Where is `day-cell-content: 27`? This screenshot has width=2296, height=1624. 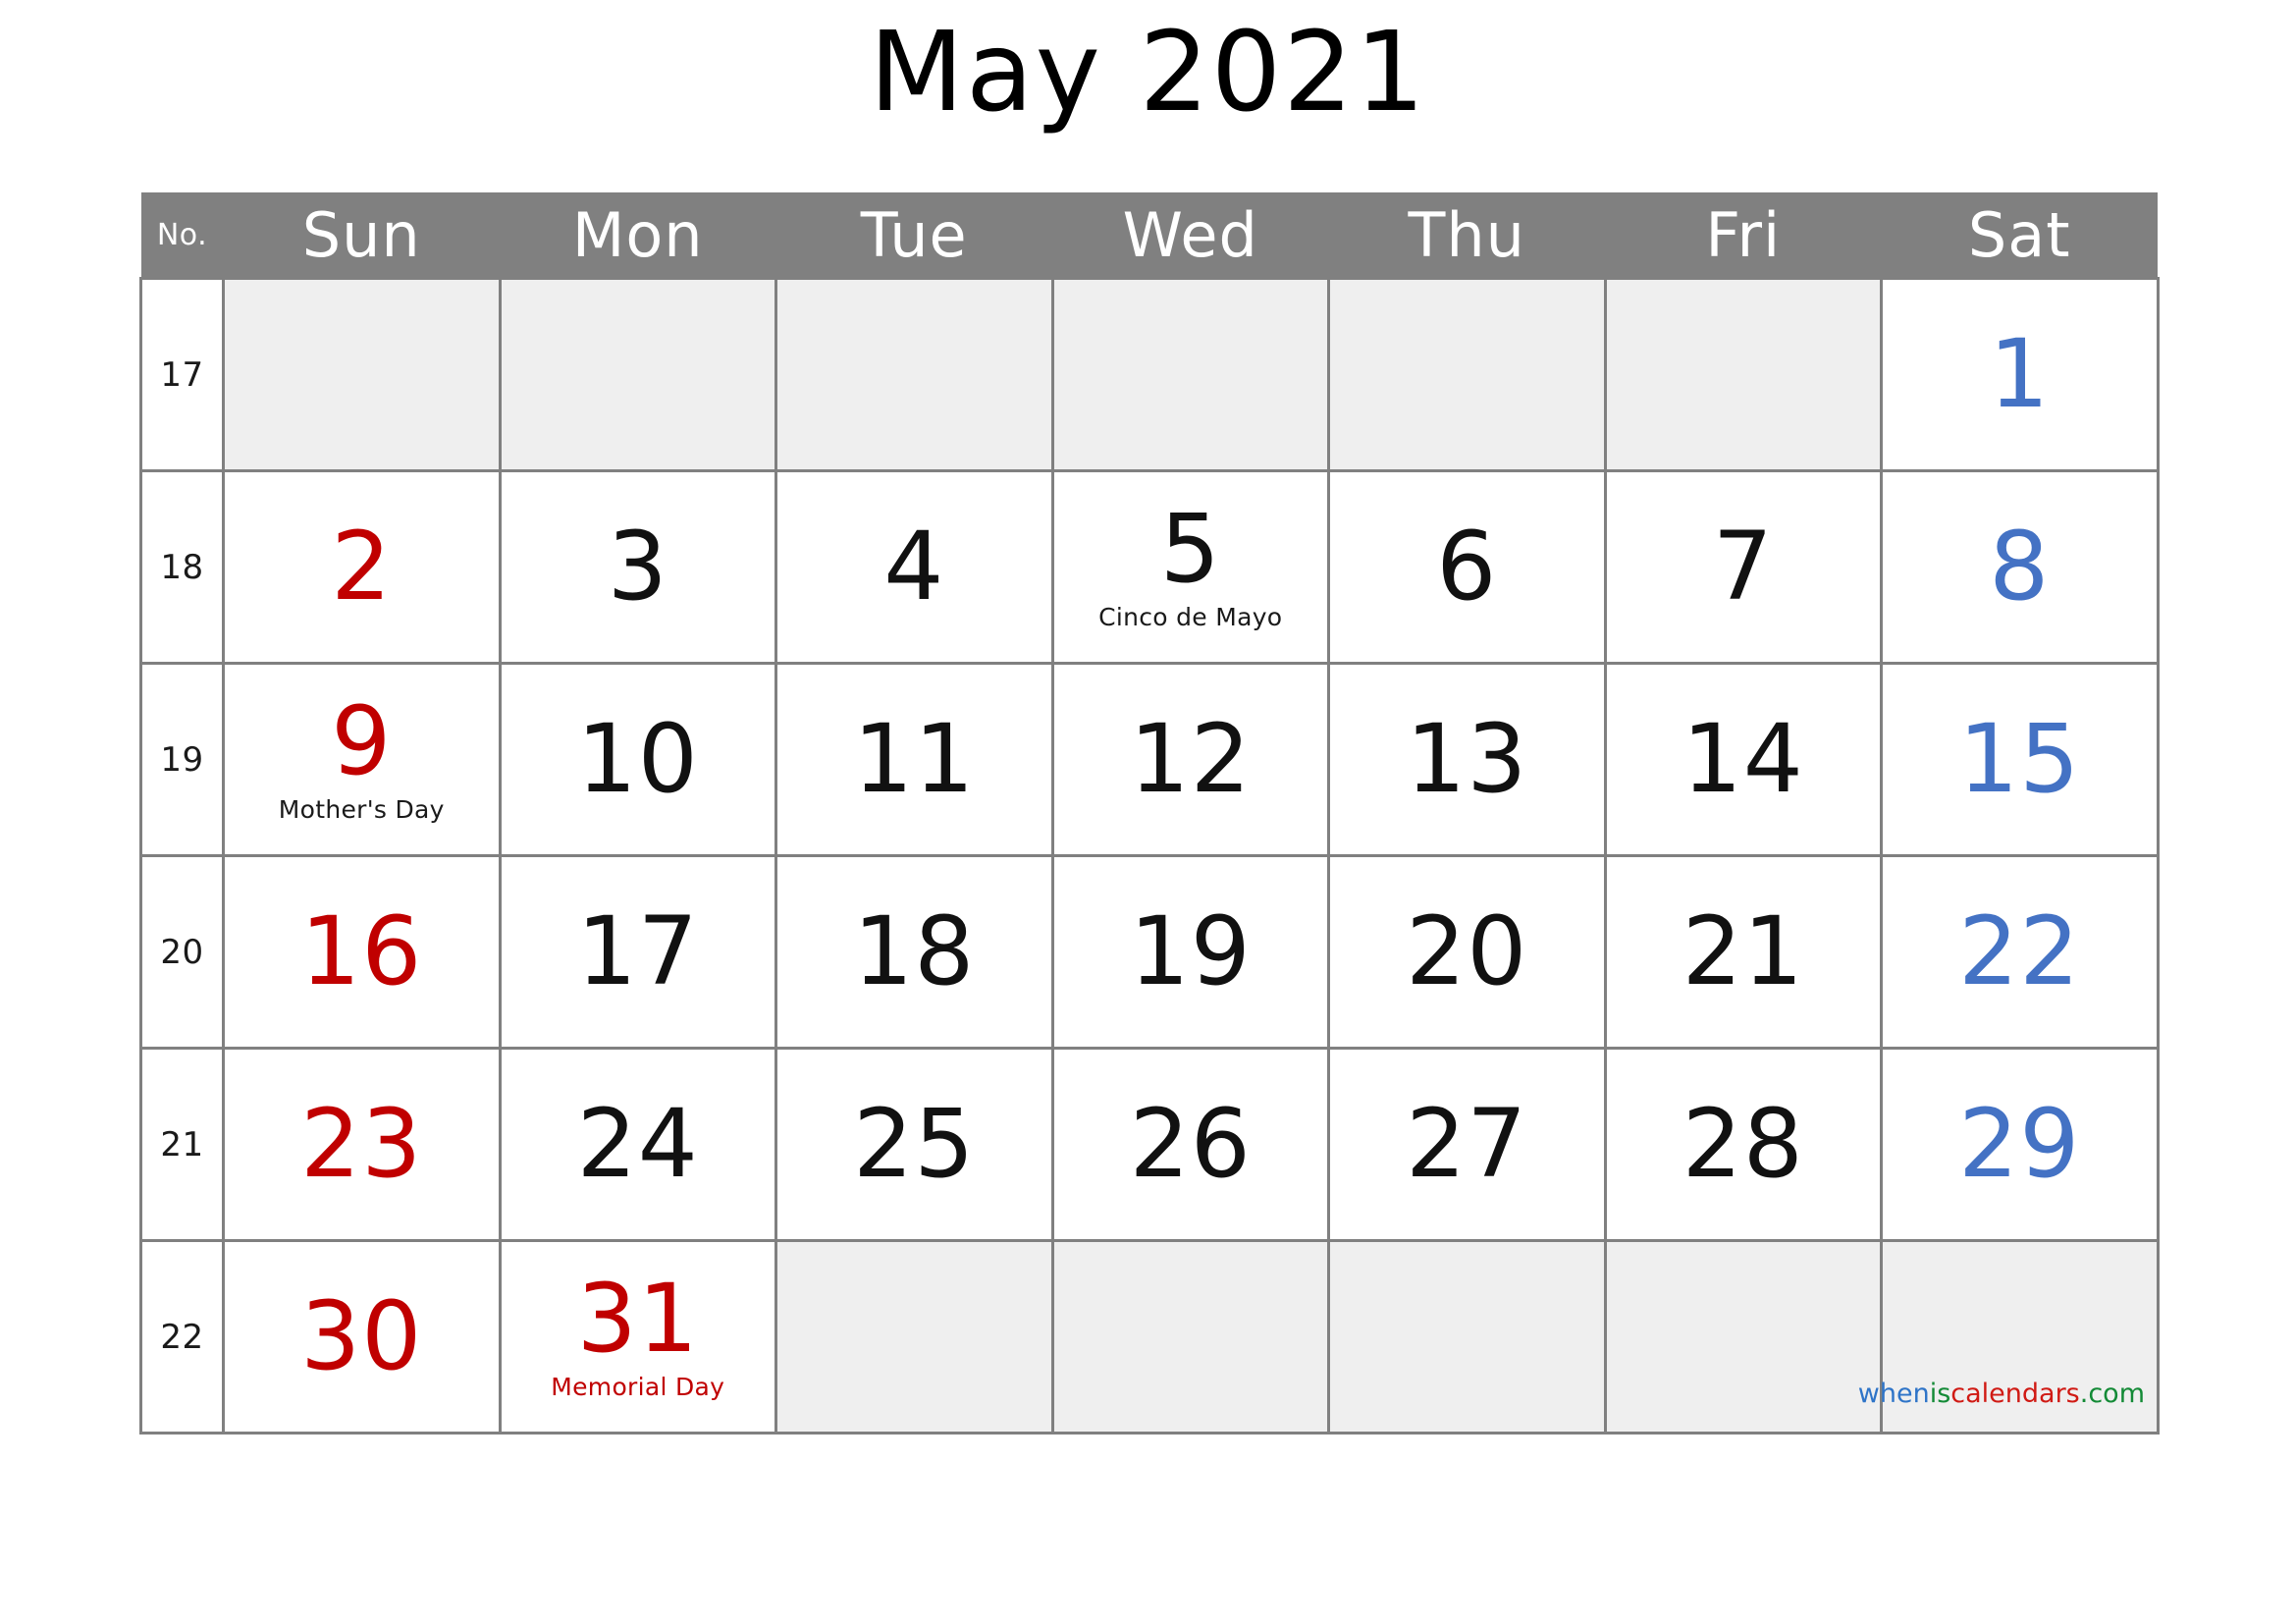
day-cell-content: 27 is located at coordinates (1467, 1144).